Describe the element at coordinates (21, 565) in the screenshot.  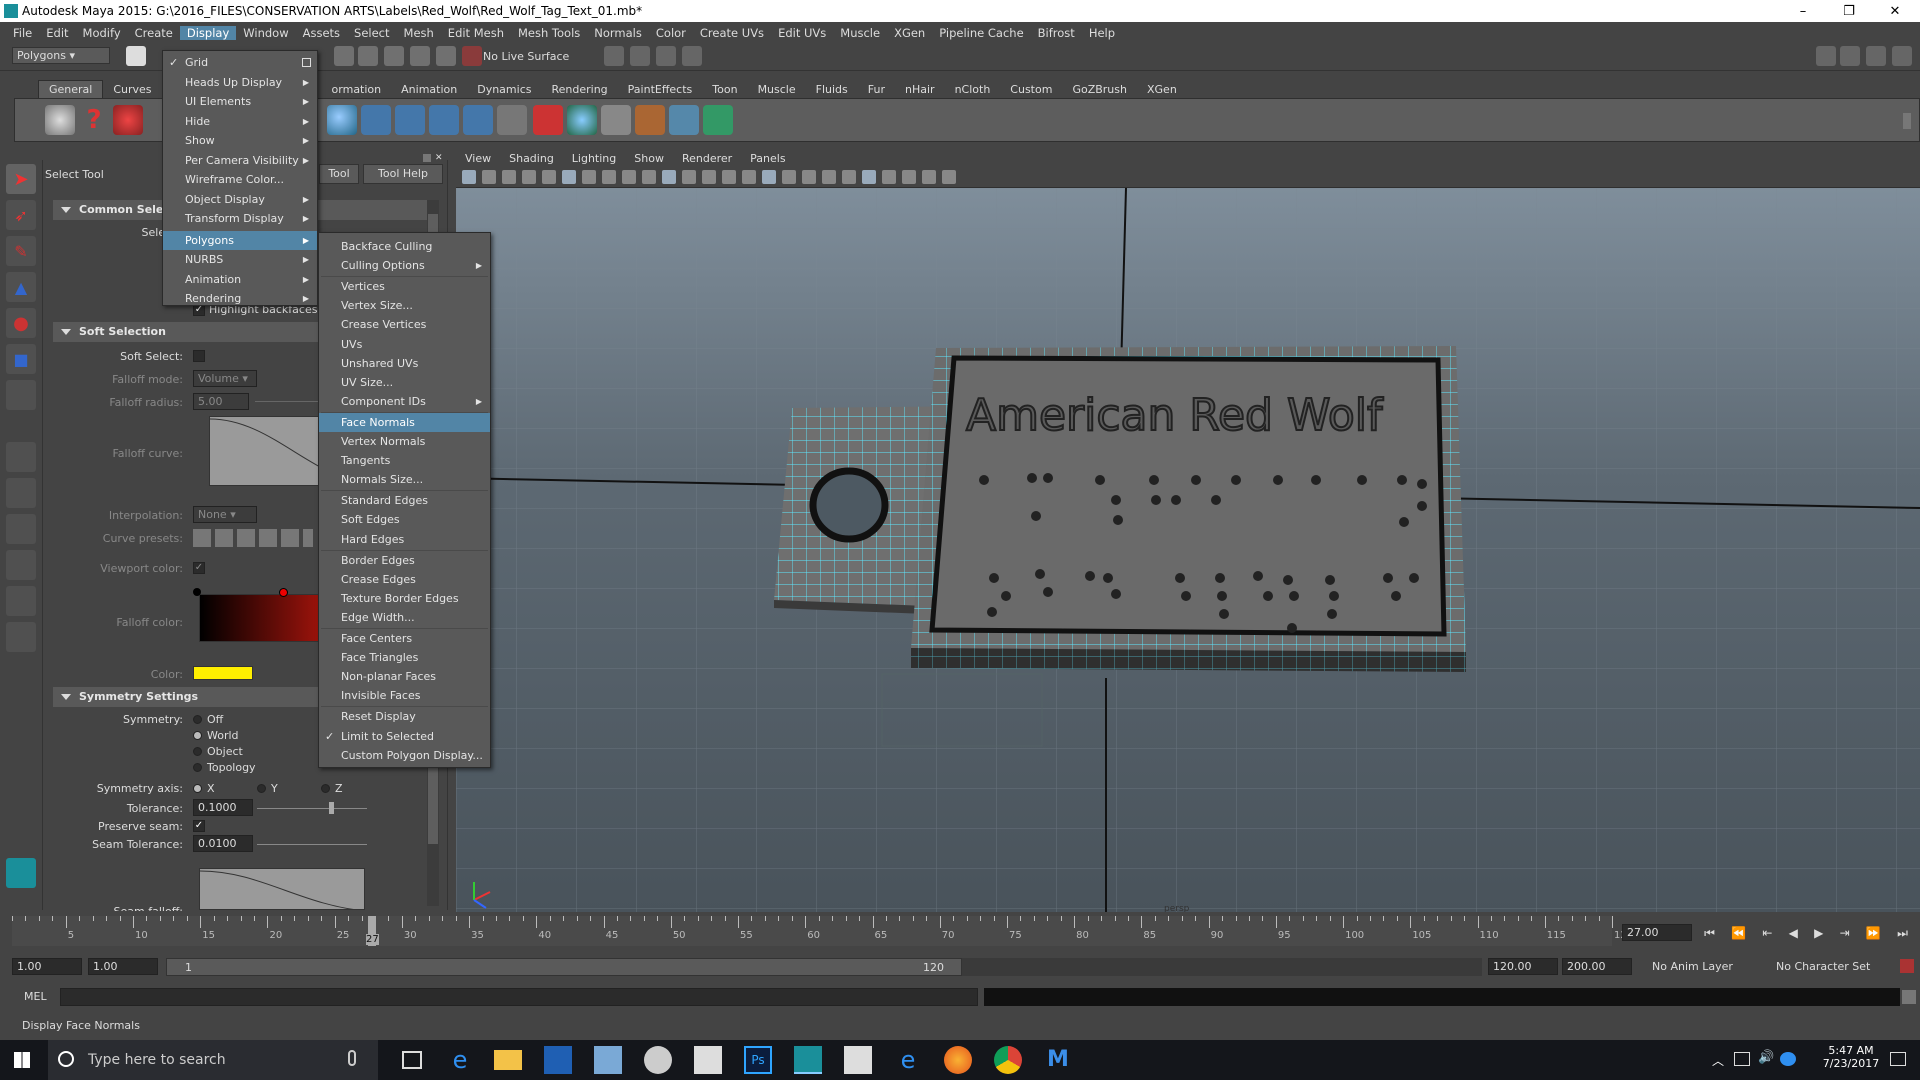
I see `layout-persp-graph-icon` at that location.